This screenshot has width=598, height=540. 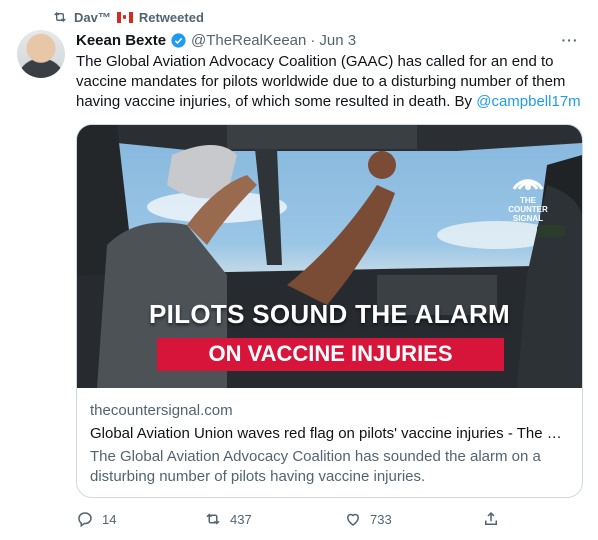 I want to click on author-name: Keean Bexte, so click(x=121, y=40).